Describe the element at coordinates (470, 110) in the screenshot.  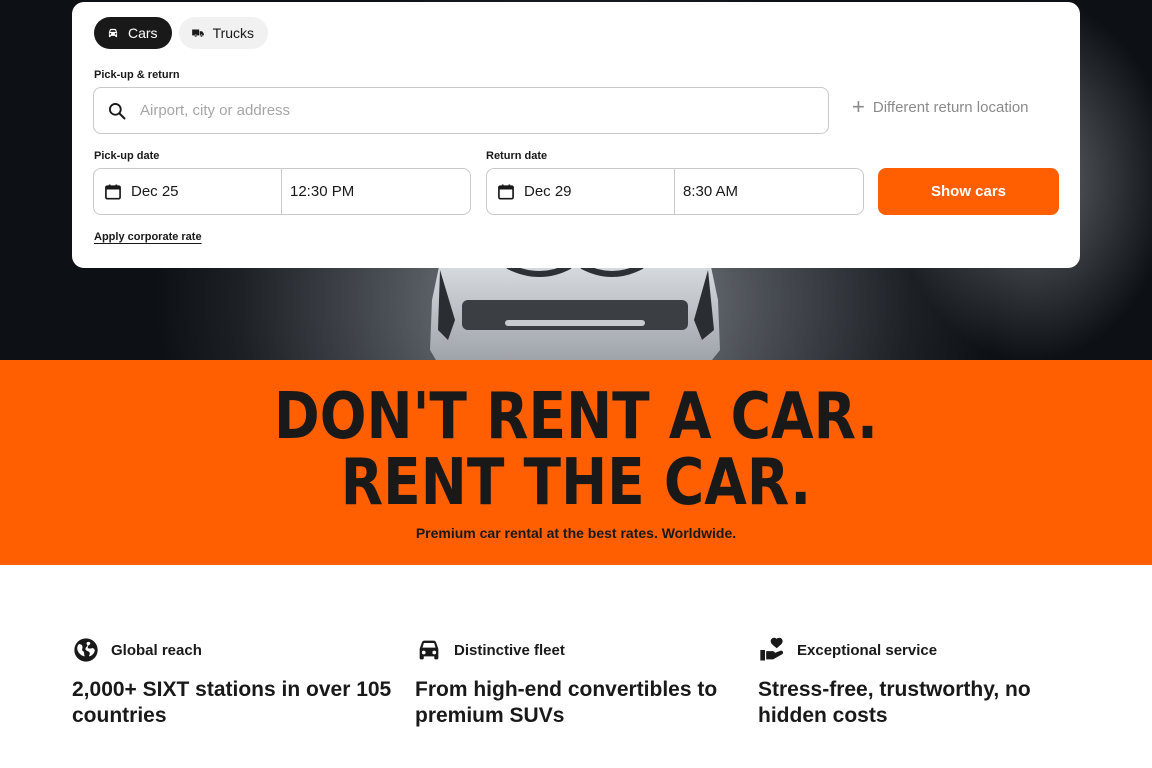
I see `location-input` at that location.